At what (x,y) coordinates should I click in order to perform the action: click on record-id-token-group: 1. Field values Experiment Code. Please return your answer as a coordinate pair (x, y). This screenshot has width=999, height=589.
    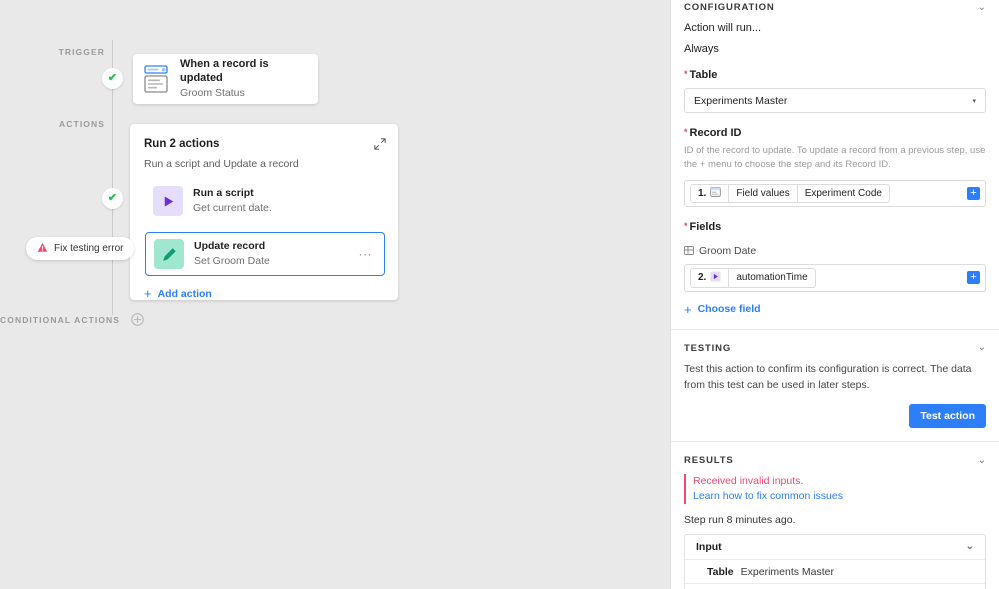
    Looking at the image, I should click on (828, 193).